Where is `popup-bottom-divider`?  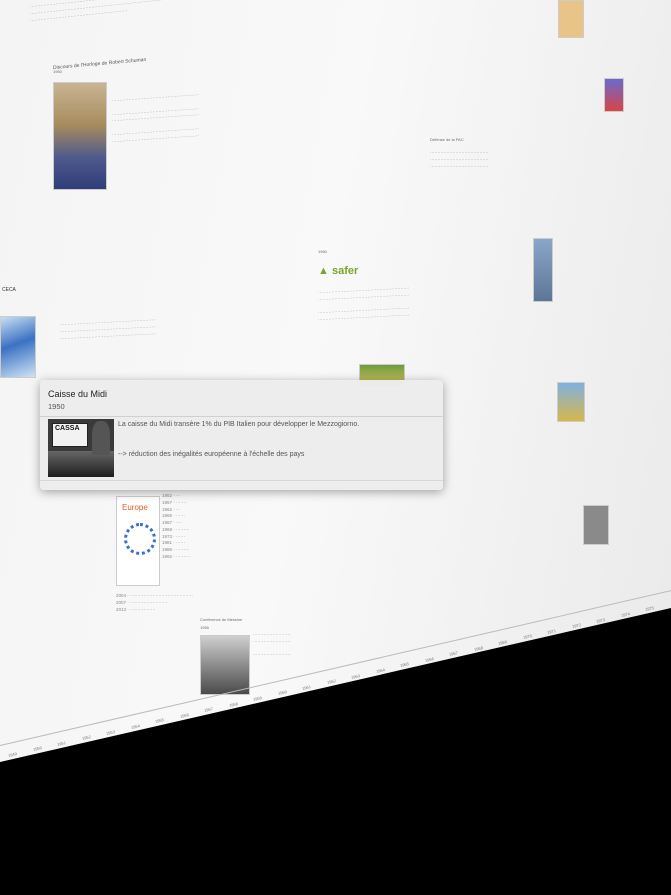
popup-bottom-divider is located at coordinates (241, 480).